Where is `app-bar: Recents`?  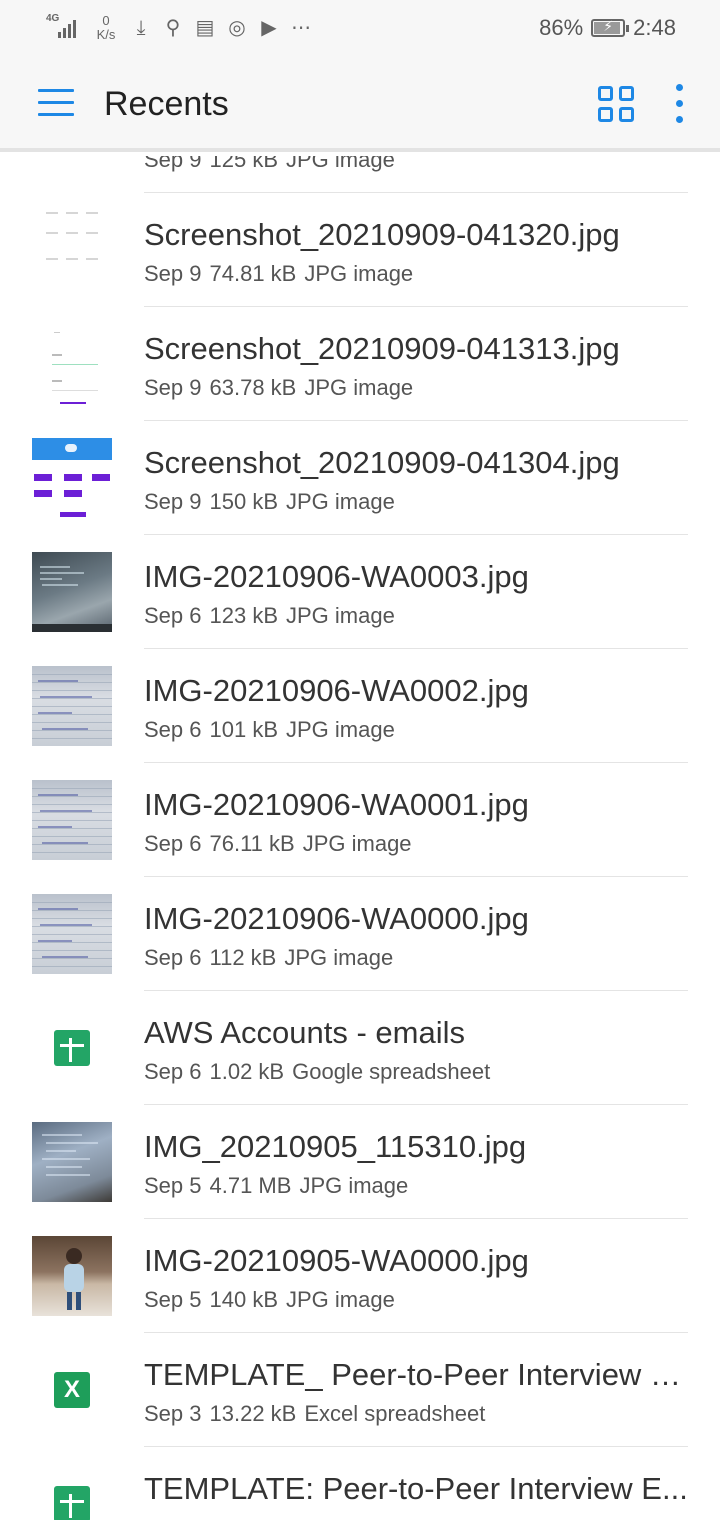
app-bar: Recents is located at coordinates (360, 104).